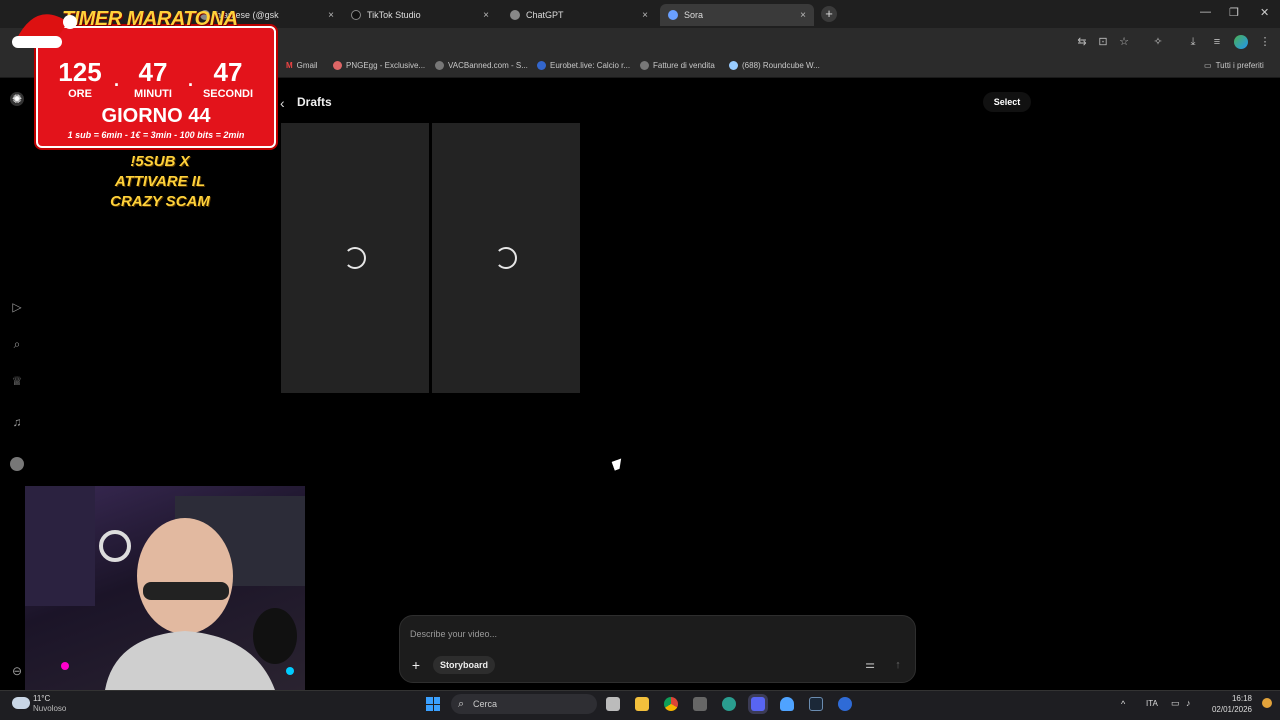  What do you see at coordinates (153, 72) in the screenshot?
I see `timer-minutes: 47` at bounding box center [153, 72].